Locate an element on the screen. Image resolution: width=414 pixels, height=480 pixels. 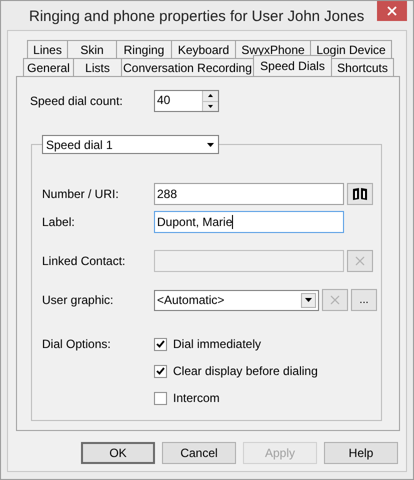
field-label: Dial Options: is located at coordinates (77, 344).